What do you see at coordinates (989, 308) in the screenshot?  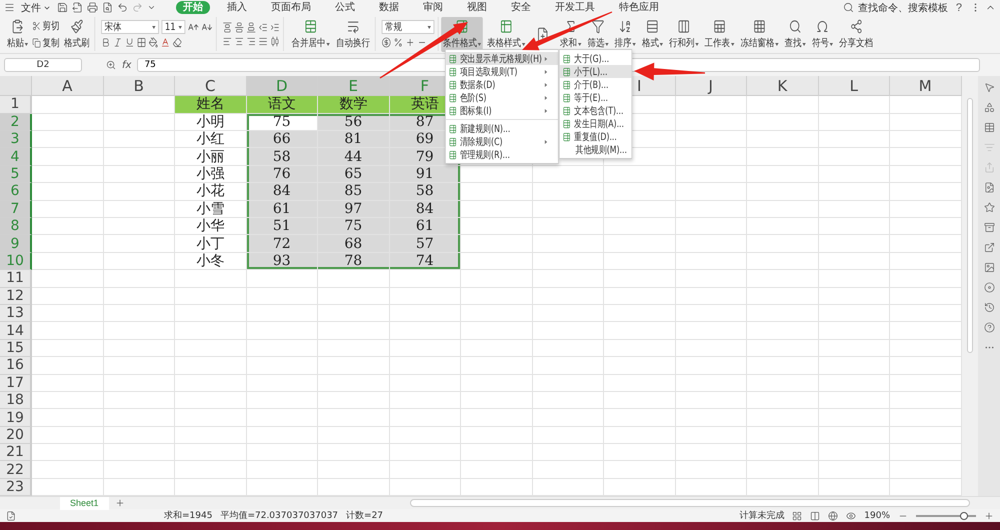 I see `history-icon` at bounding box center [989, 308].